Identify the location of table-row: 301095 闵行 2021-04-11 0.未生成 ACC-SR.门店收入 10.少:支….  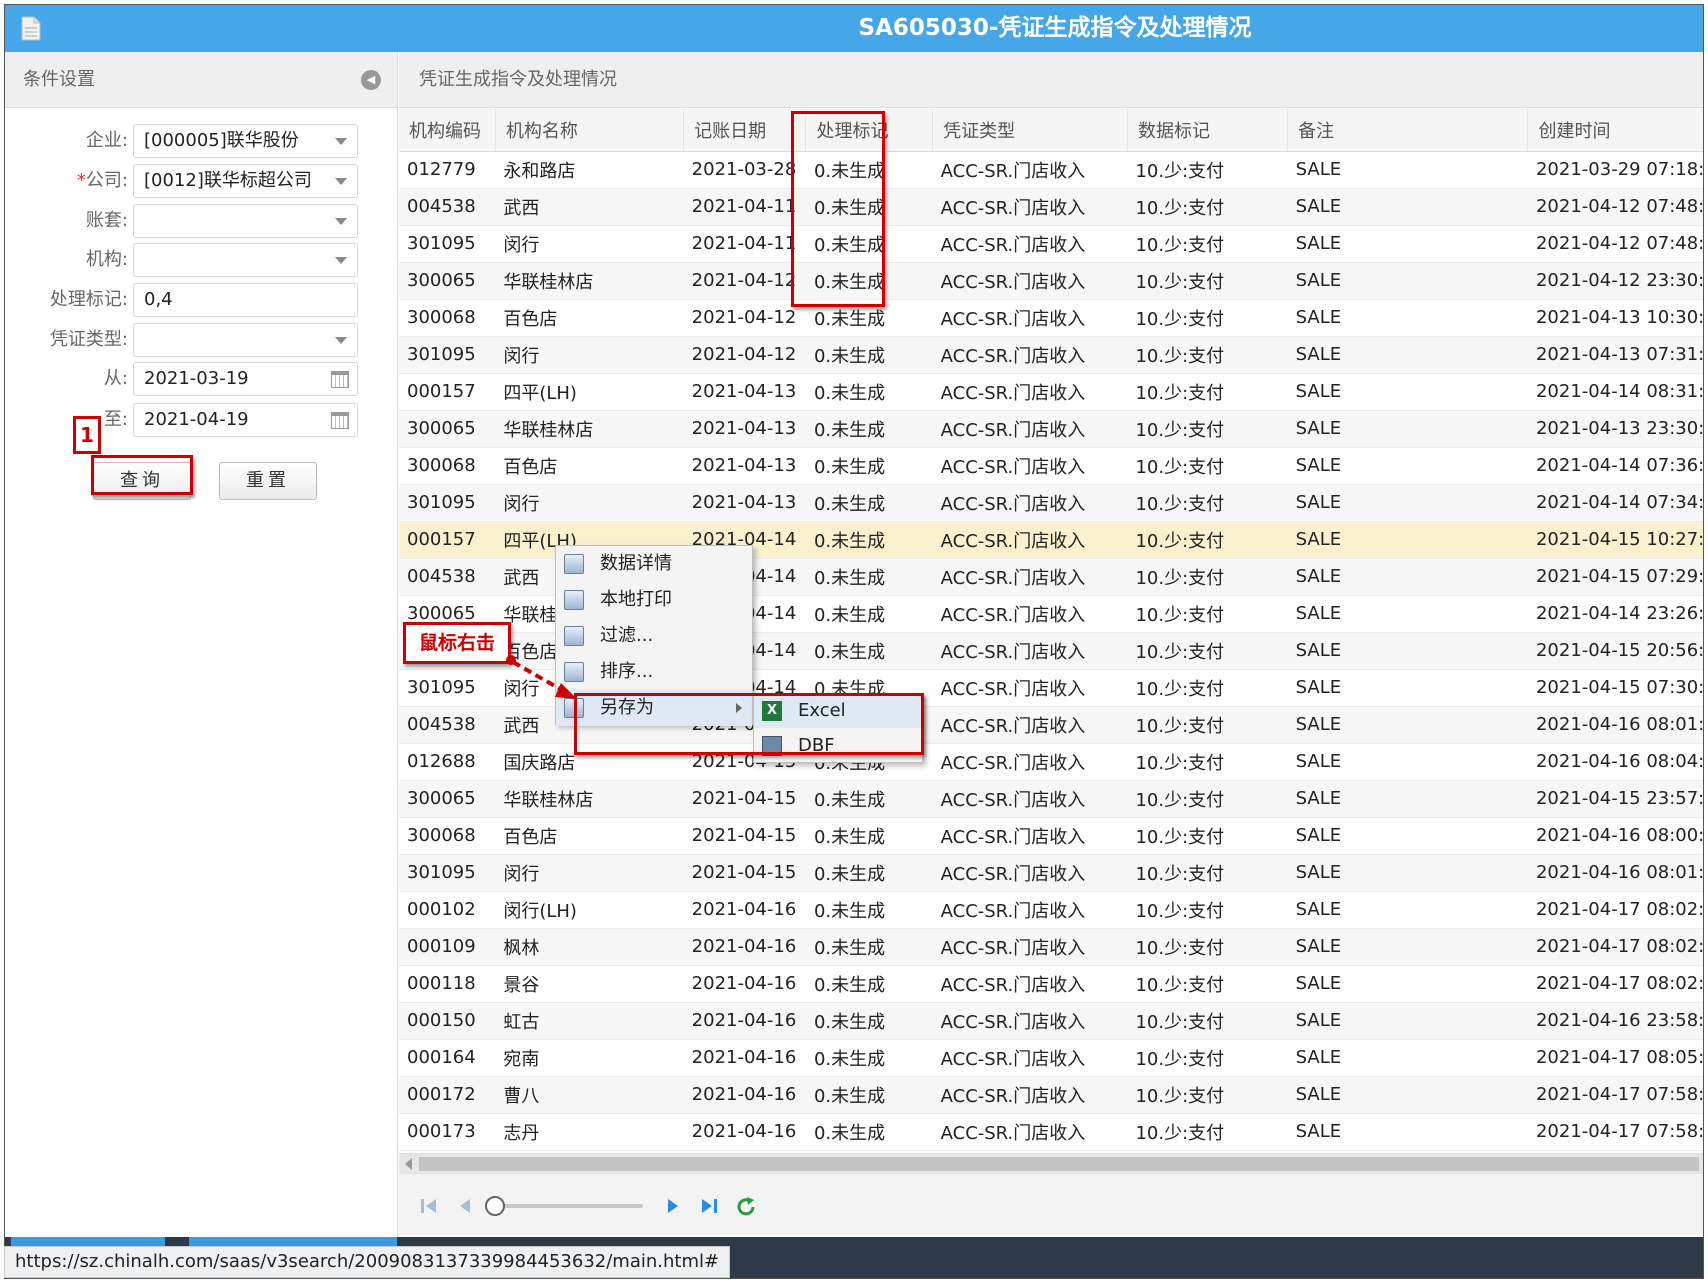
(1051, 244).